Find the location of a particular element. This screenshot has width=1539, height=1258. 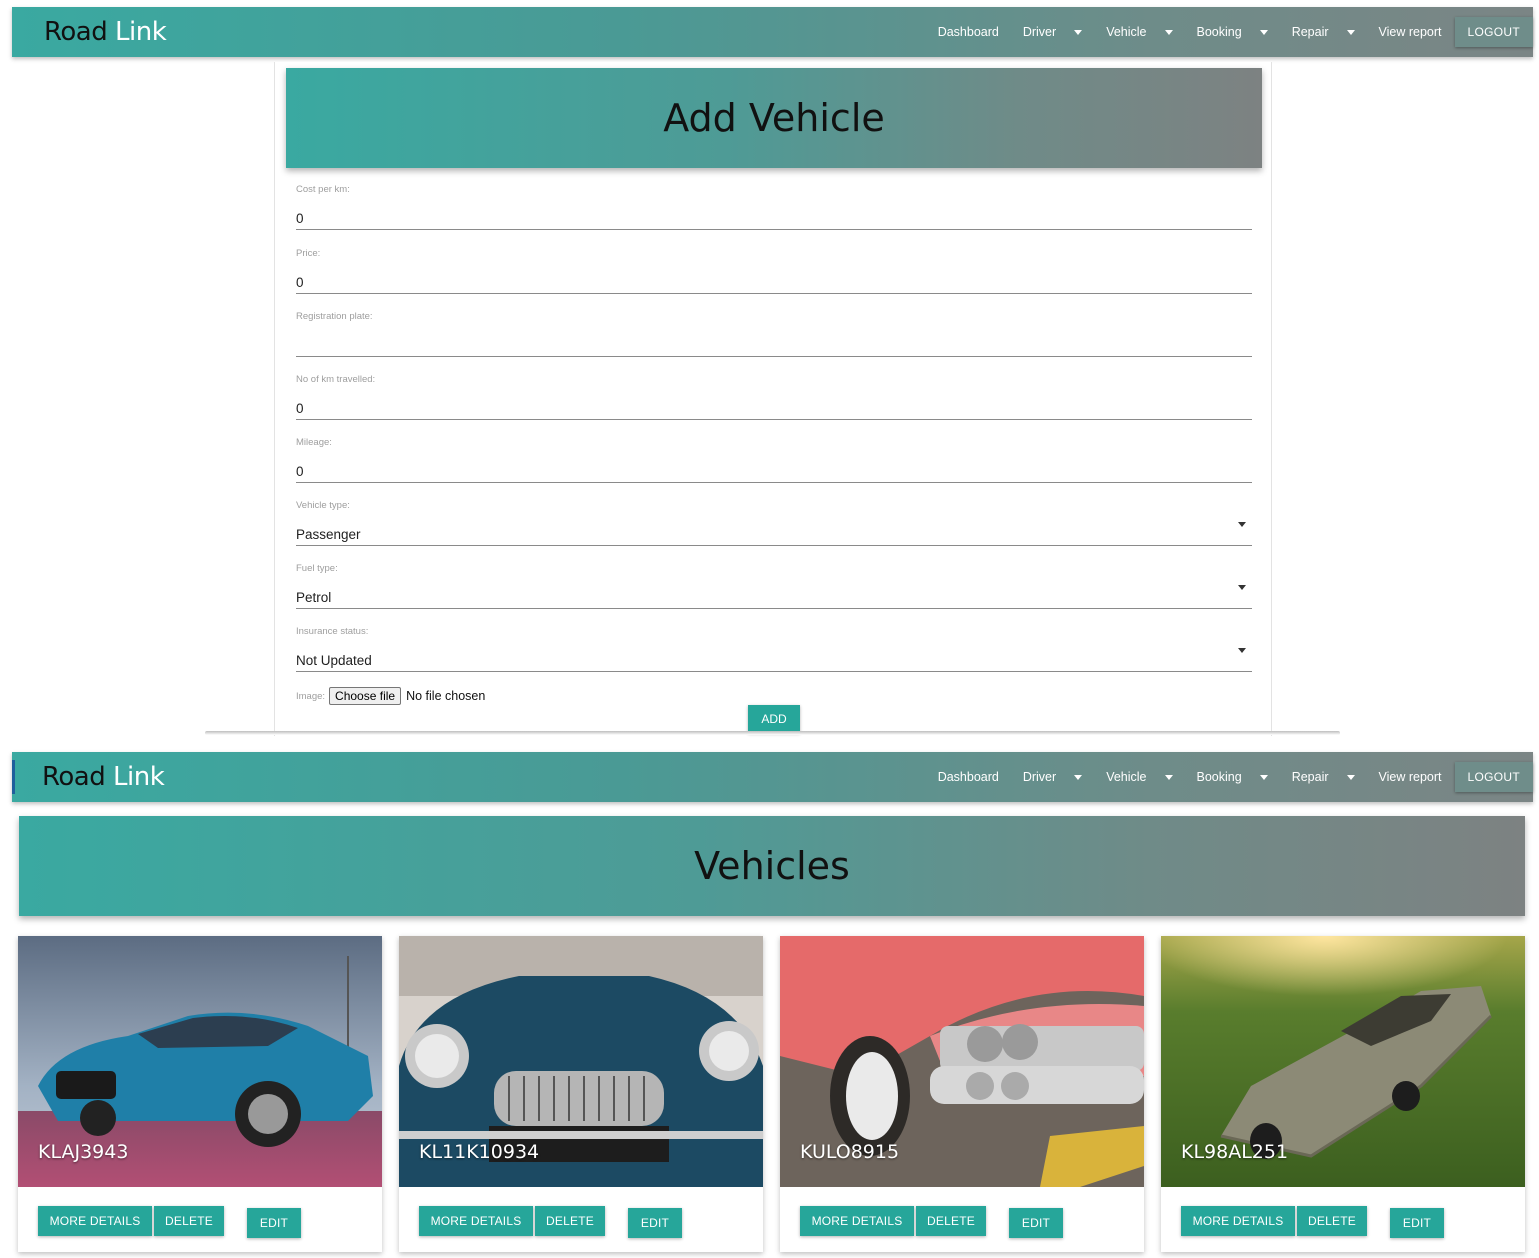

insurance-status-label: Insurance status: is located at coordinates (332, 631).